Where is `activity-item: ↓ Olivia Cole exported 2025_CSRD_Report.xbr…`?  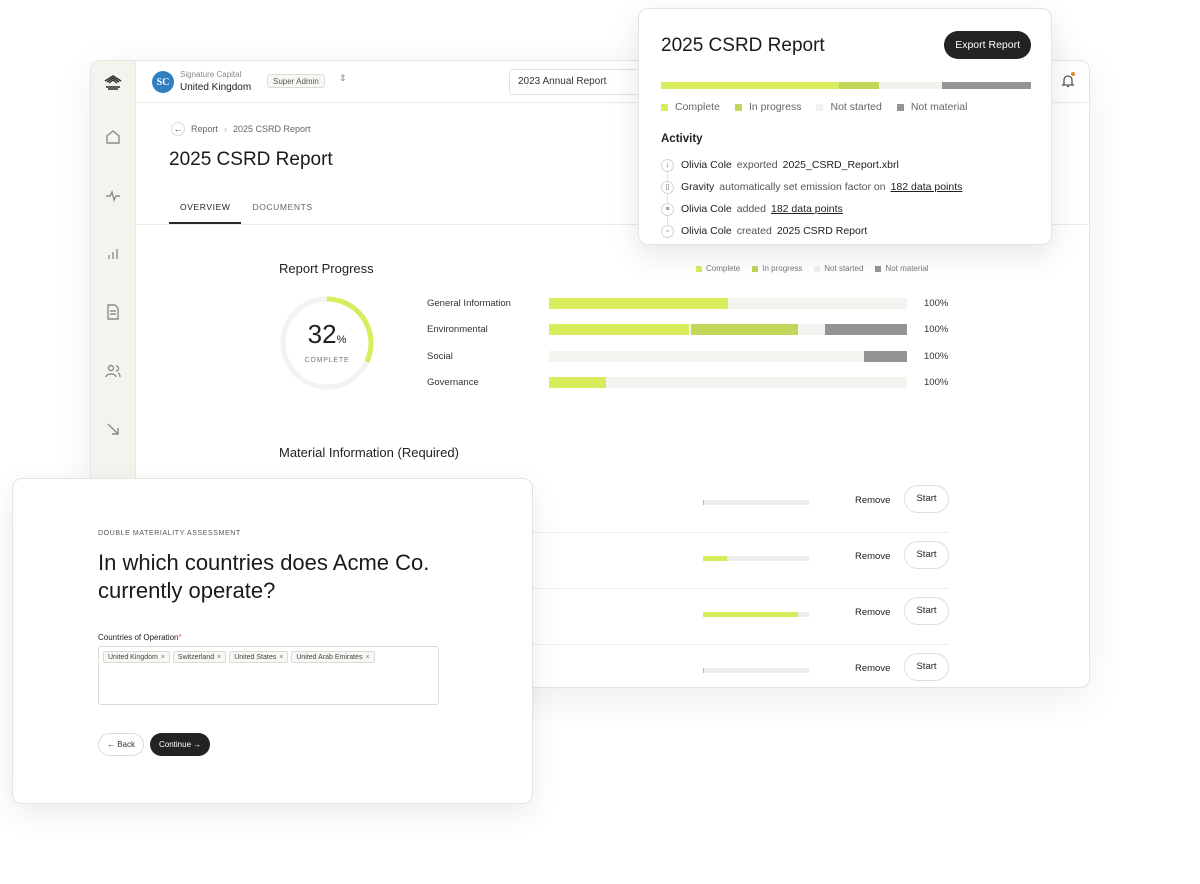 activity-item: ↓ Olivia Cole exported 2025_CSRD_Report.xbr… is located at coordinates (780, 165).